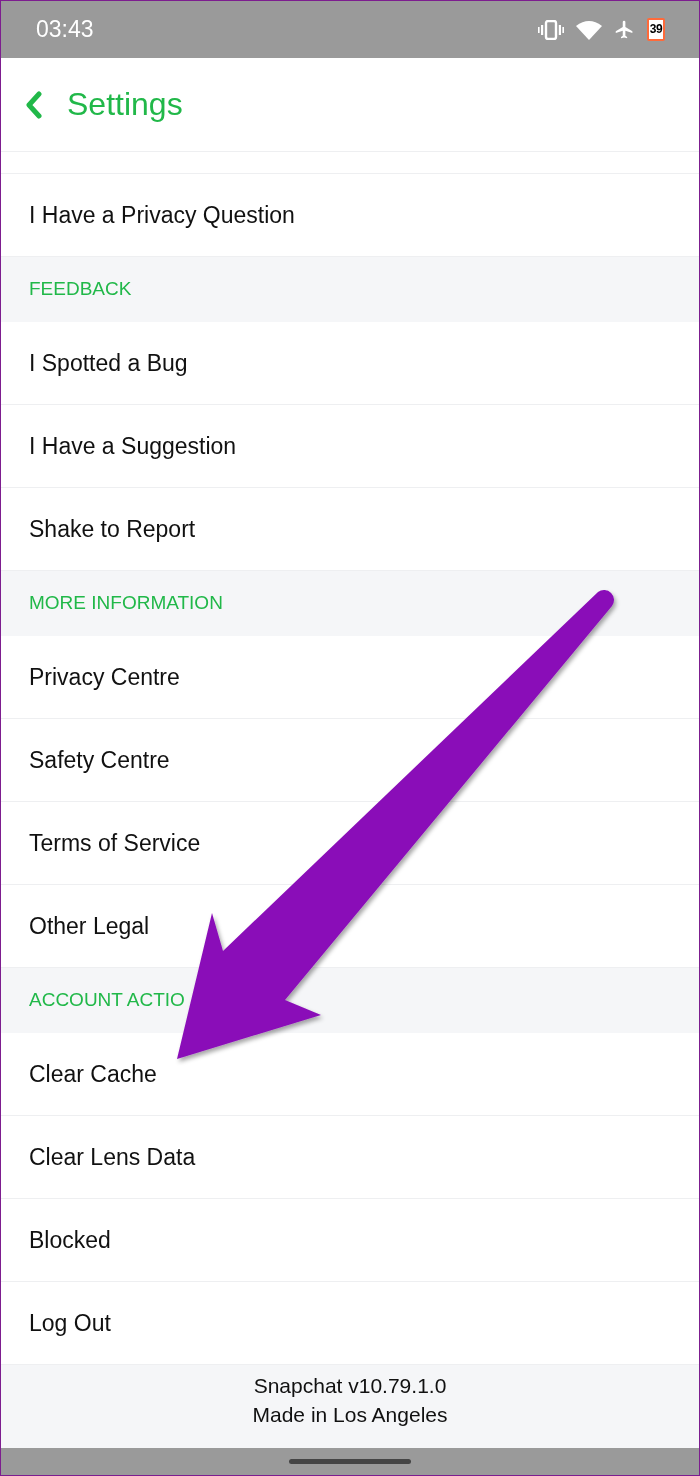  Describe the element at coordinates (350, 289) in the screenshot. I see `section-heading: FEEDBACK` at that location.